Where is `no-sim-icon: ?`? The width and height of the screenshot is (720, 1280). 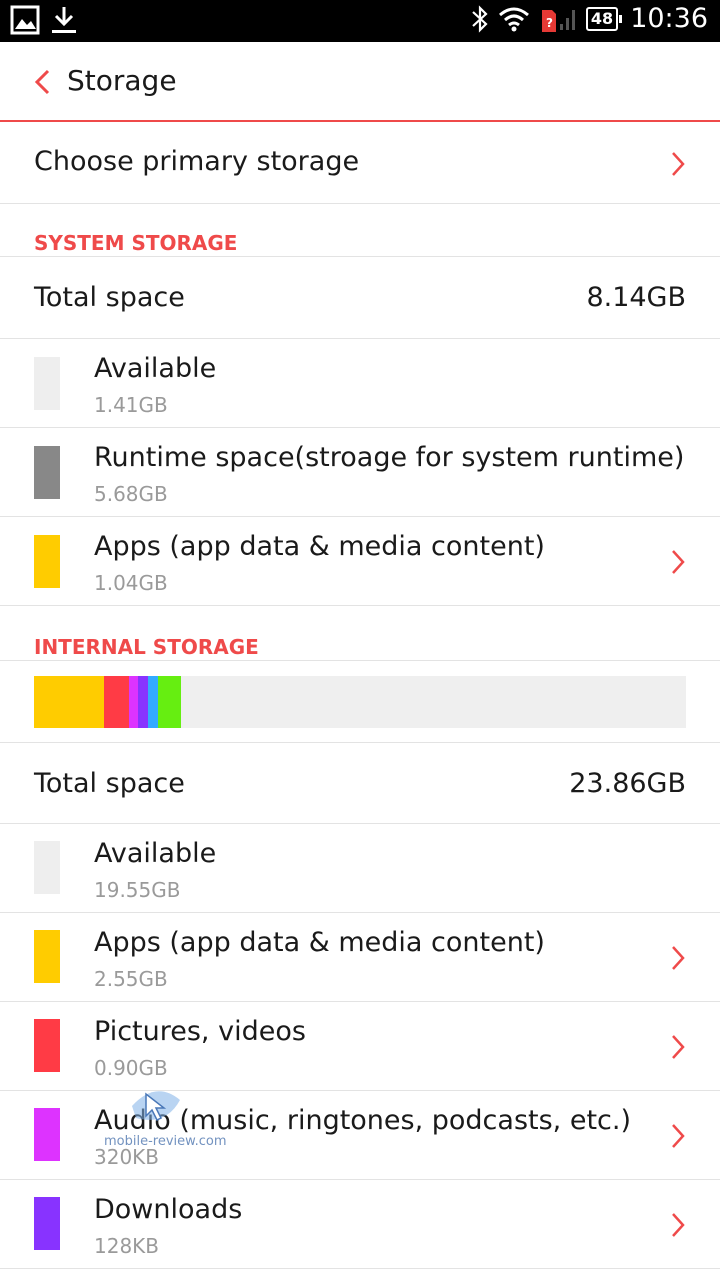
no-sim-icon: ? is located at coordinates (558, 20).